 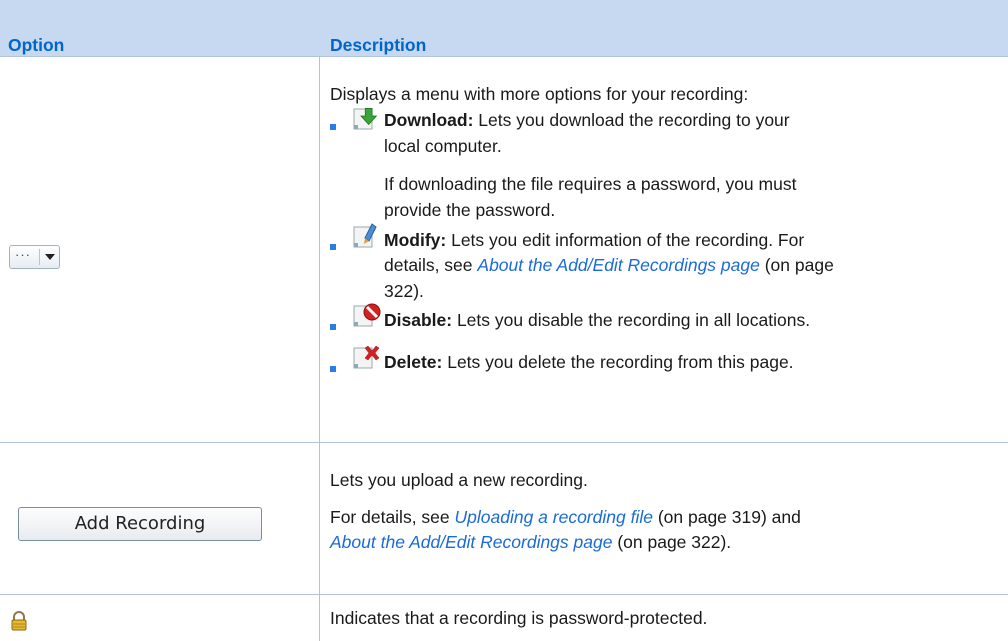 I want to click on modify-text-3: 322)., so click(x=404, y=291).